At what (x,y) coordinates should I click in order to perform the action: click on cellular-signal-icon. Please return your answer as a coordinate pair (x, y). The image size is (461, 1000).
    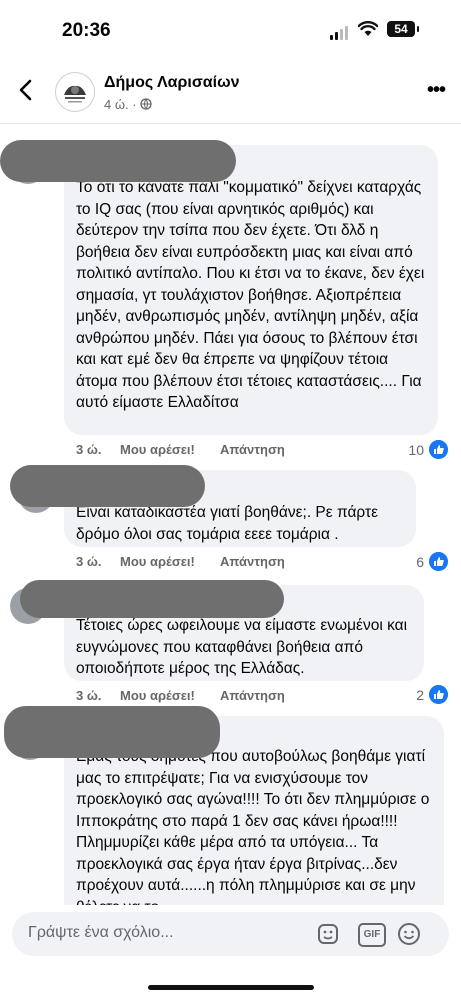
    Looking at the image, I should click on (339, 32).